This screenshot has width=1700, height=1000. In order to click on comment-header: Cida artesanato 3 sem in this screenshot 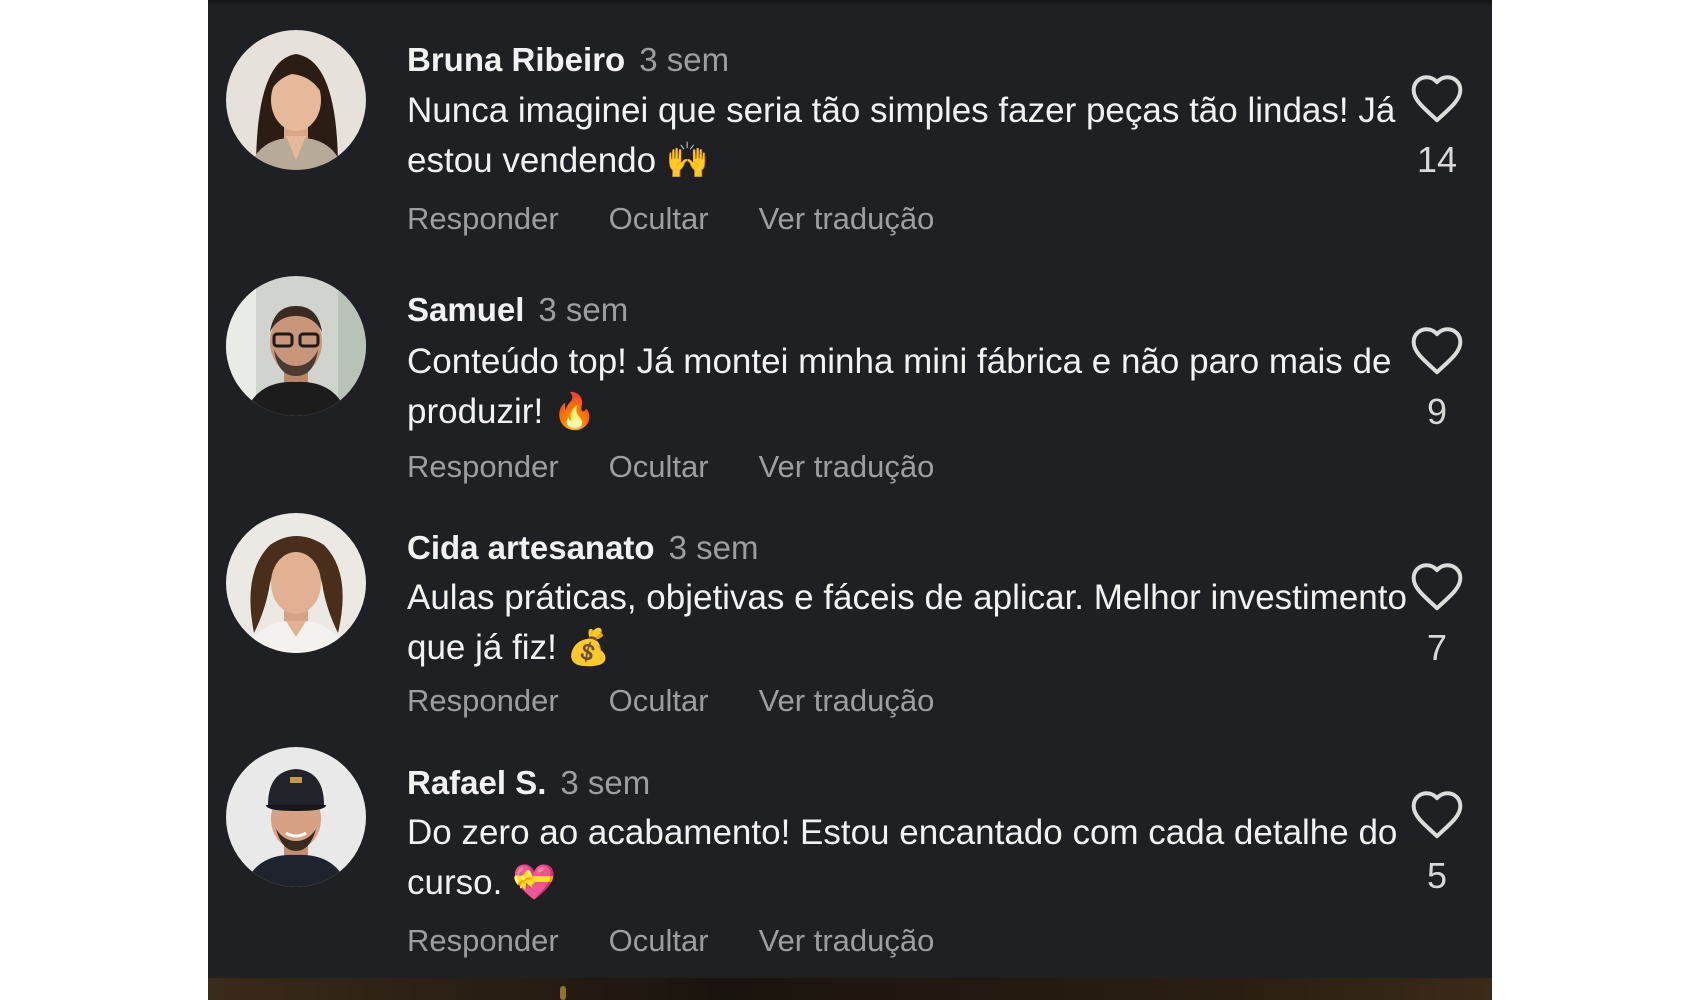, I will do `click(582, 548)`.